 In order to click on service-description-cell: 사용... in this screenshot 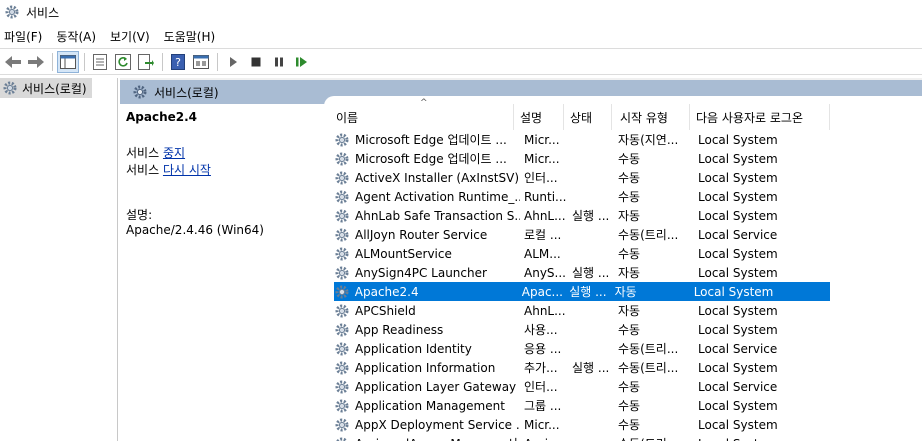, I will do `click(541, 330)`.